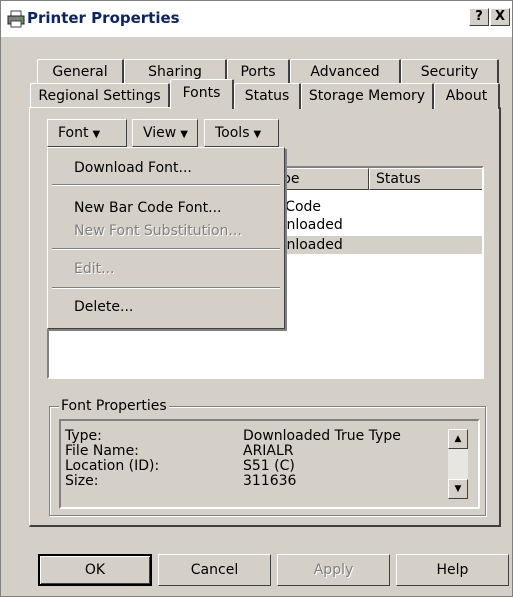  What do you see at coordinates (258, 72) in the screenshot?
I see `tab-ports: Ports` at bounding box center [258, 72].